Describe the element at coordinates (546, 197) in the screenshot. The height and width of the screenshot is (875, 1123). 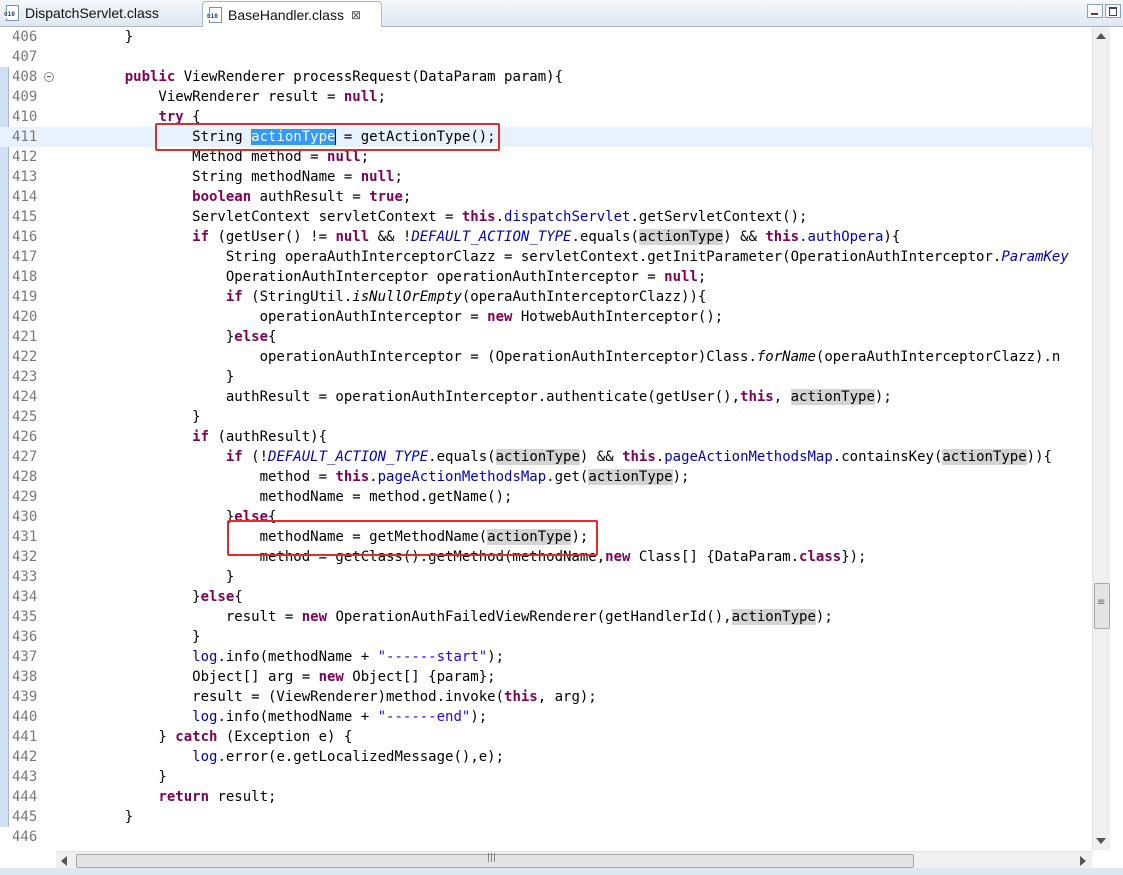
I see `code-line: 414 boolean authResult = true;` at that location.